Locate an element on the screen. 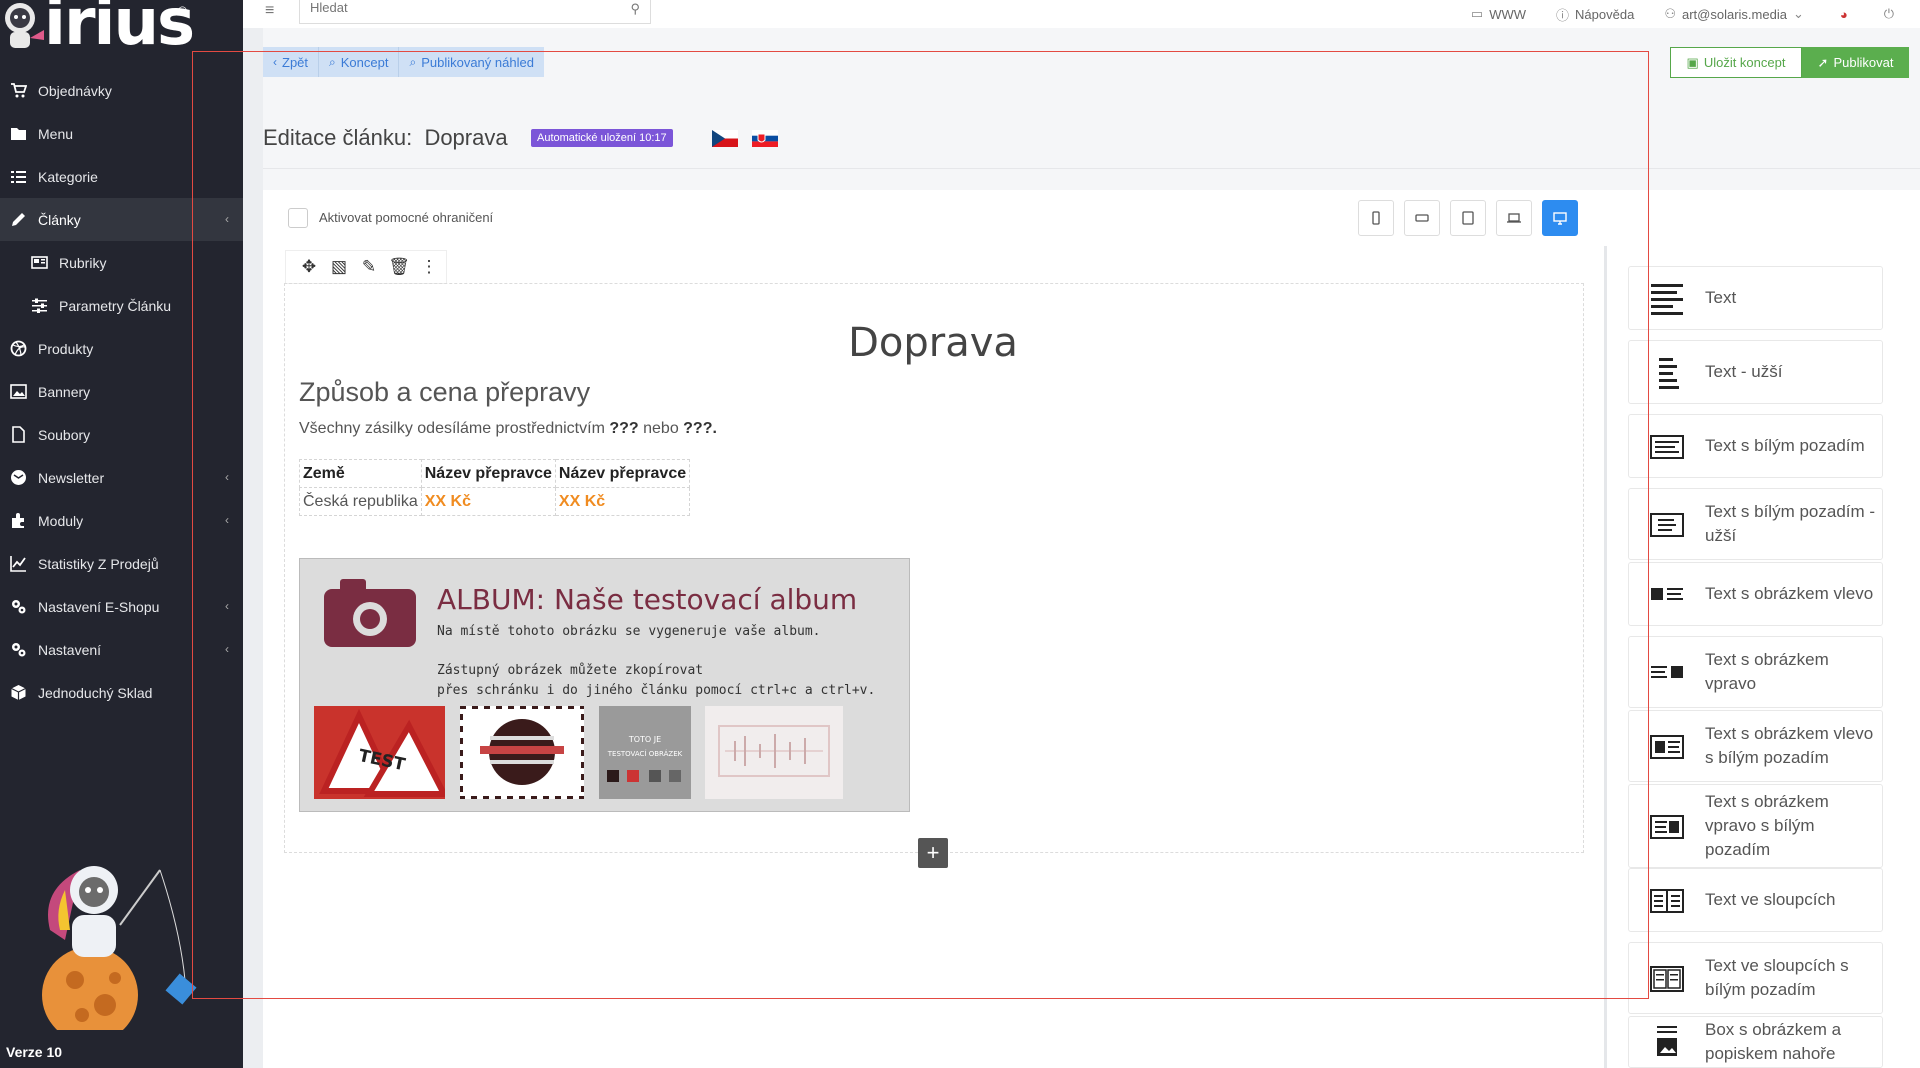  camera-icon is located at coordinates (370, 613).